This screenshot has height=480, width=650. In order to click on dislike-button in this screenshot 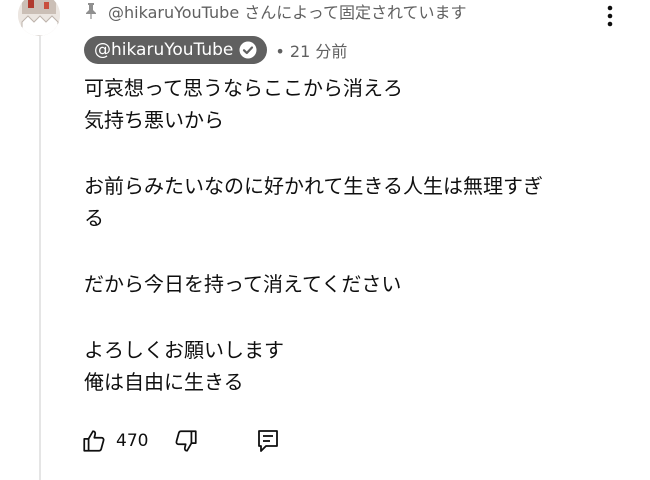, I will do `click(186, 441)`.